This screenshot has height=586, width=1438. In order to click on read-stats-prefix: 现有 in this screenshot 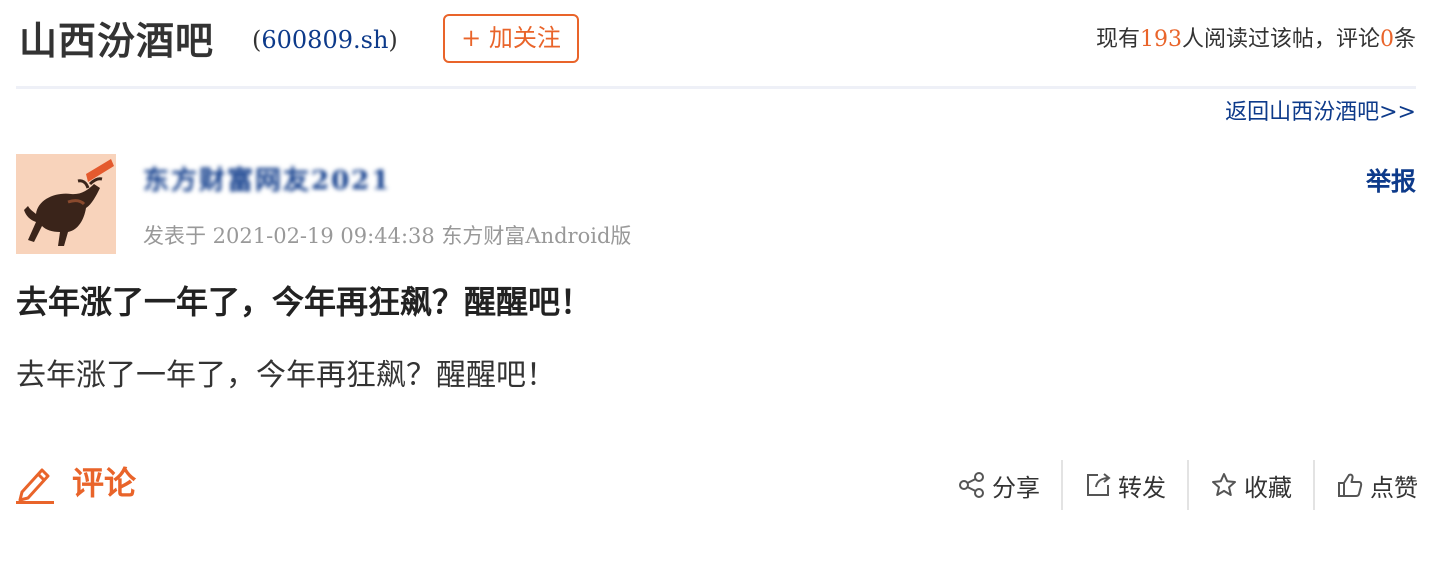, I will do `click(1117, 39)`.